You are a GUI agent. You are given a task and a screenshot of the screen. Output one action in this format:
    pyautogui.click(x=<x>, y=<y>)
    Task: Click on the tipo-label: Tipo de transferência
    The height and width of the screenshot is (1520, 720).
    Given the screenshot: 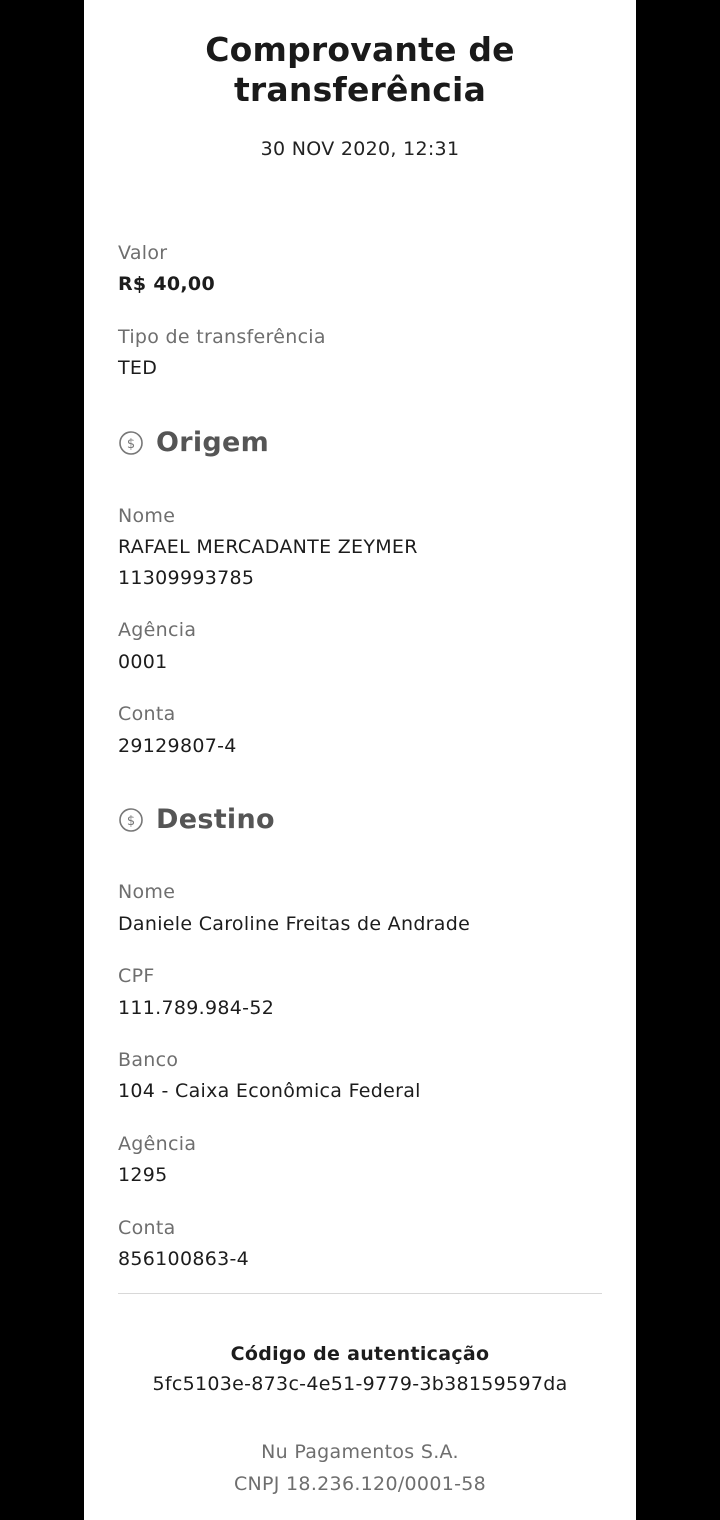 What is the action you would take?
    pyautogui.click(x=222, y=337)
    